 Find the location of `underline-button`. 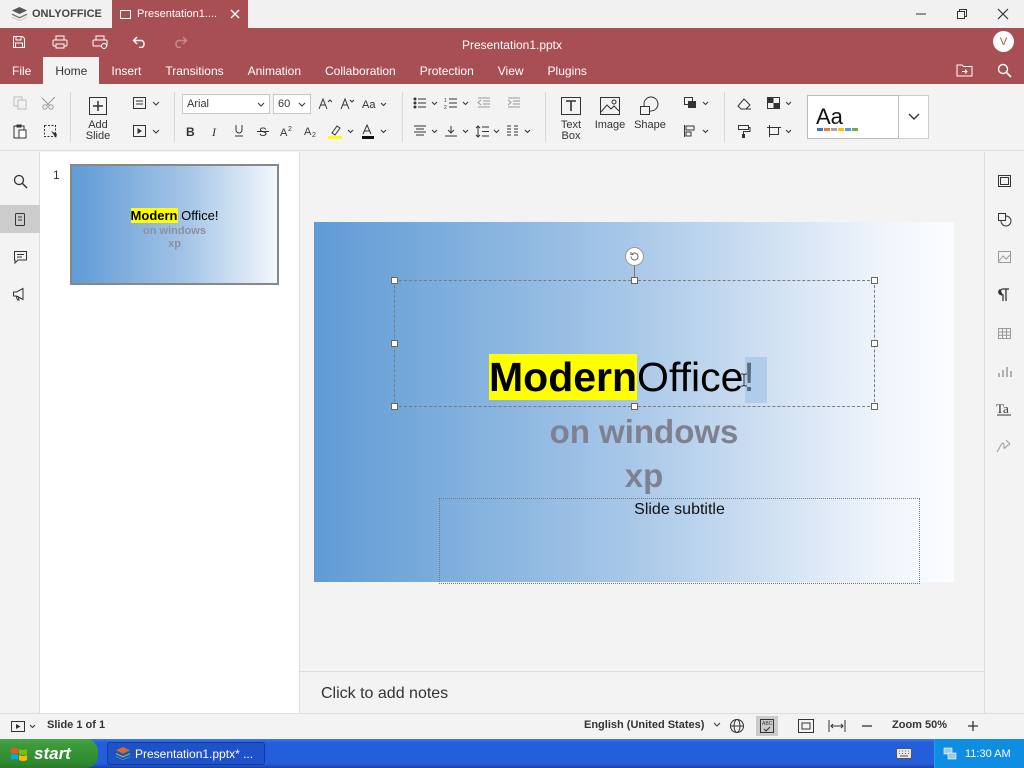

underline-button is located at coordinates (239, 131).